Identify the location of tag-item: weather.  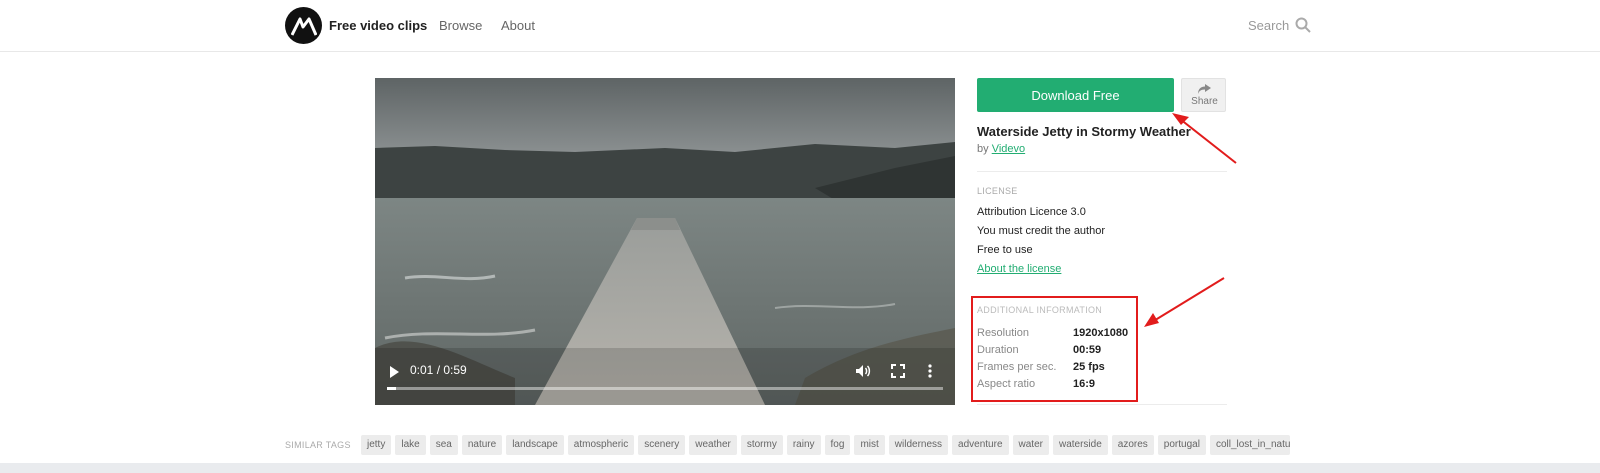
(713, 445).